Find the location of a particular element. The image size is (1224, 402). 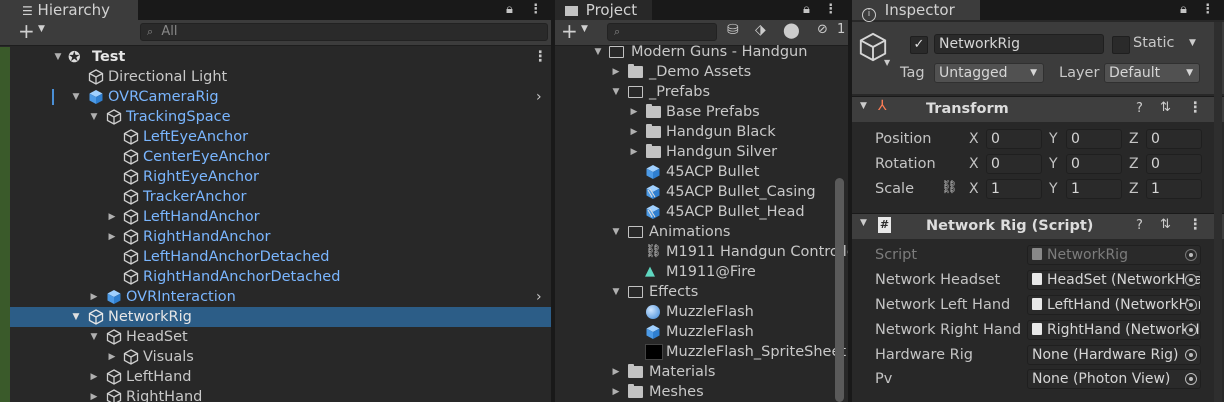

tree-row: ▶ OVRInteraction › is located at coordinates (275, 297).